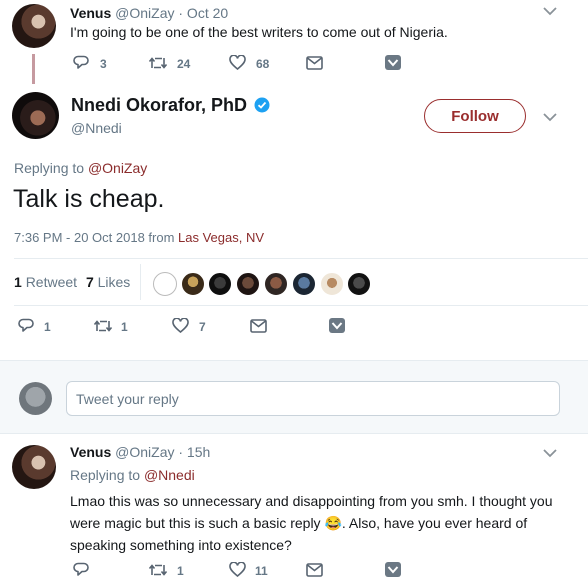  Describe the element at coordinates (203, 13) in the screenshot. I see `tweet-time: · Oct 20` at that location.